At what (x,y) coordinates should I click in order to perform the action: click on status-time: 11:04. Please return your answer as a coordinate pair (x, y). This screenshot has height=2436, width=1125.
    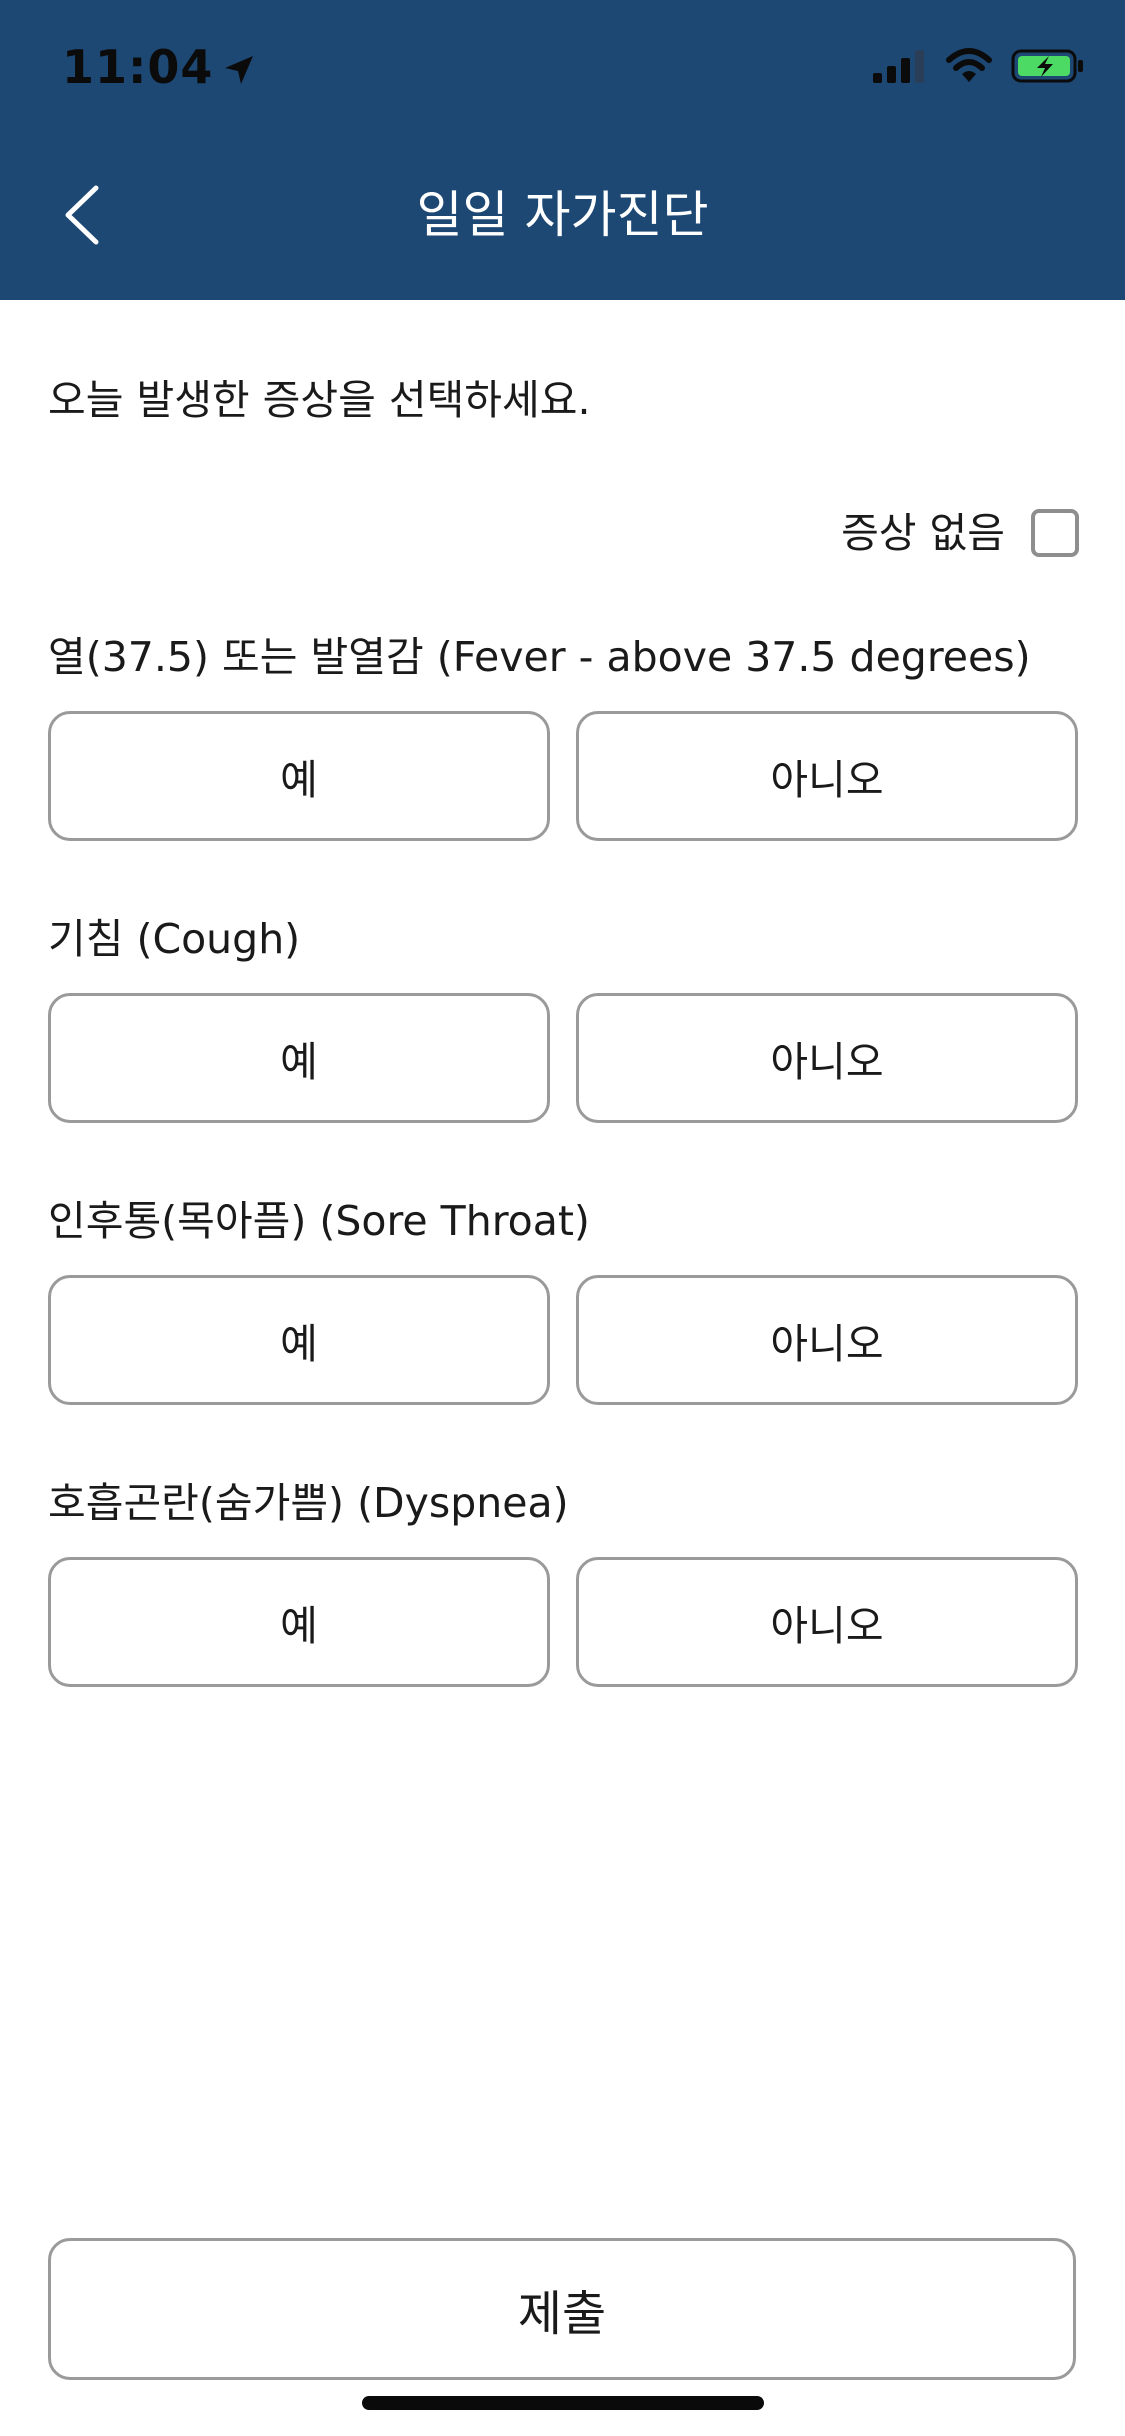
    Looking at the image, I should click on (160, 67).